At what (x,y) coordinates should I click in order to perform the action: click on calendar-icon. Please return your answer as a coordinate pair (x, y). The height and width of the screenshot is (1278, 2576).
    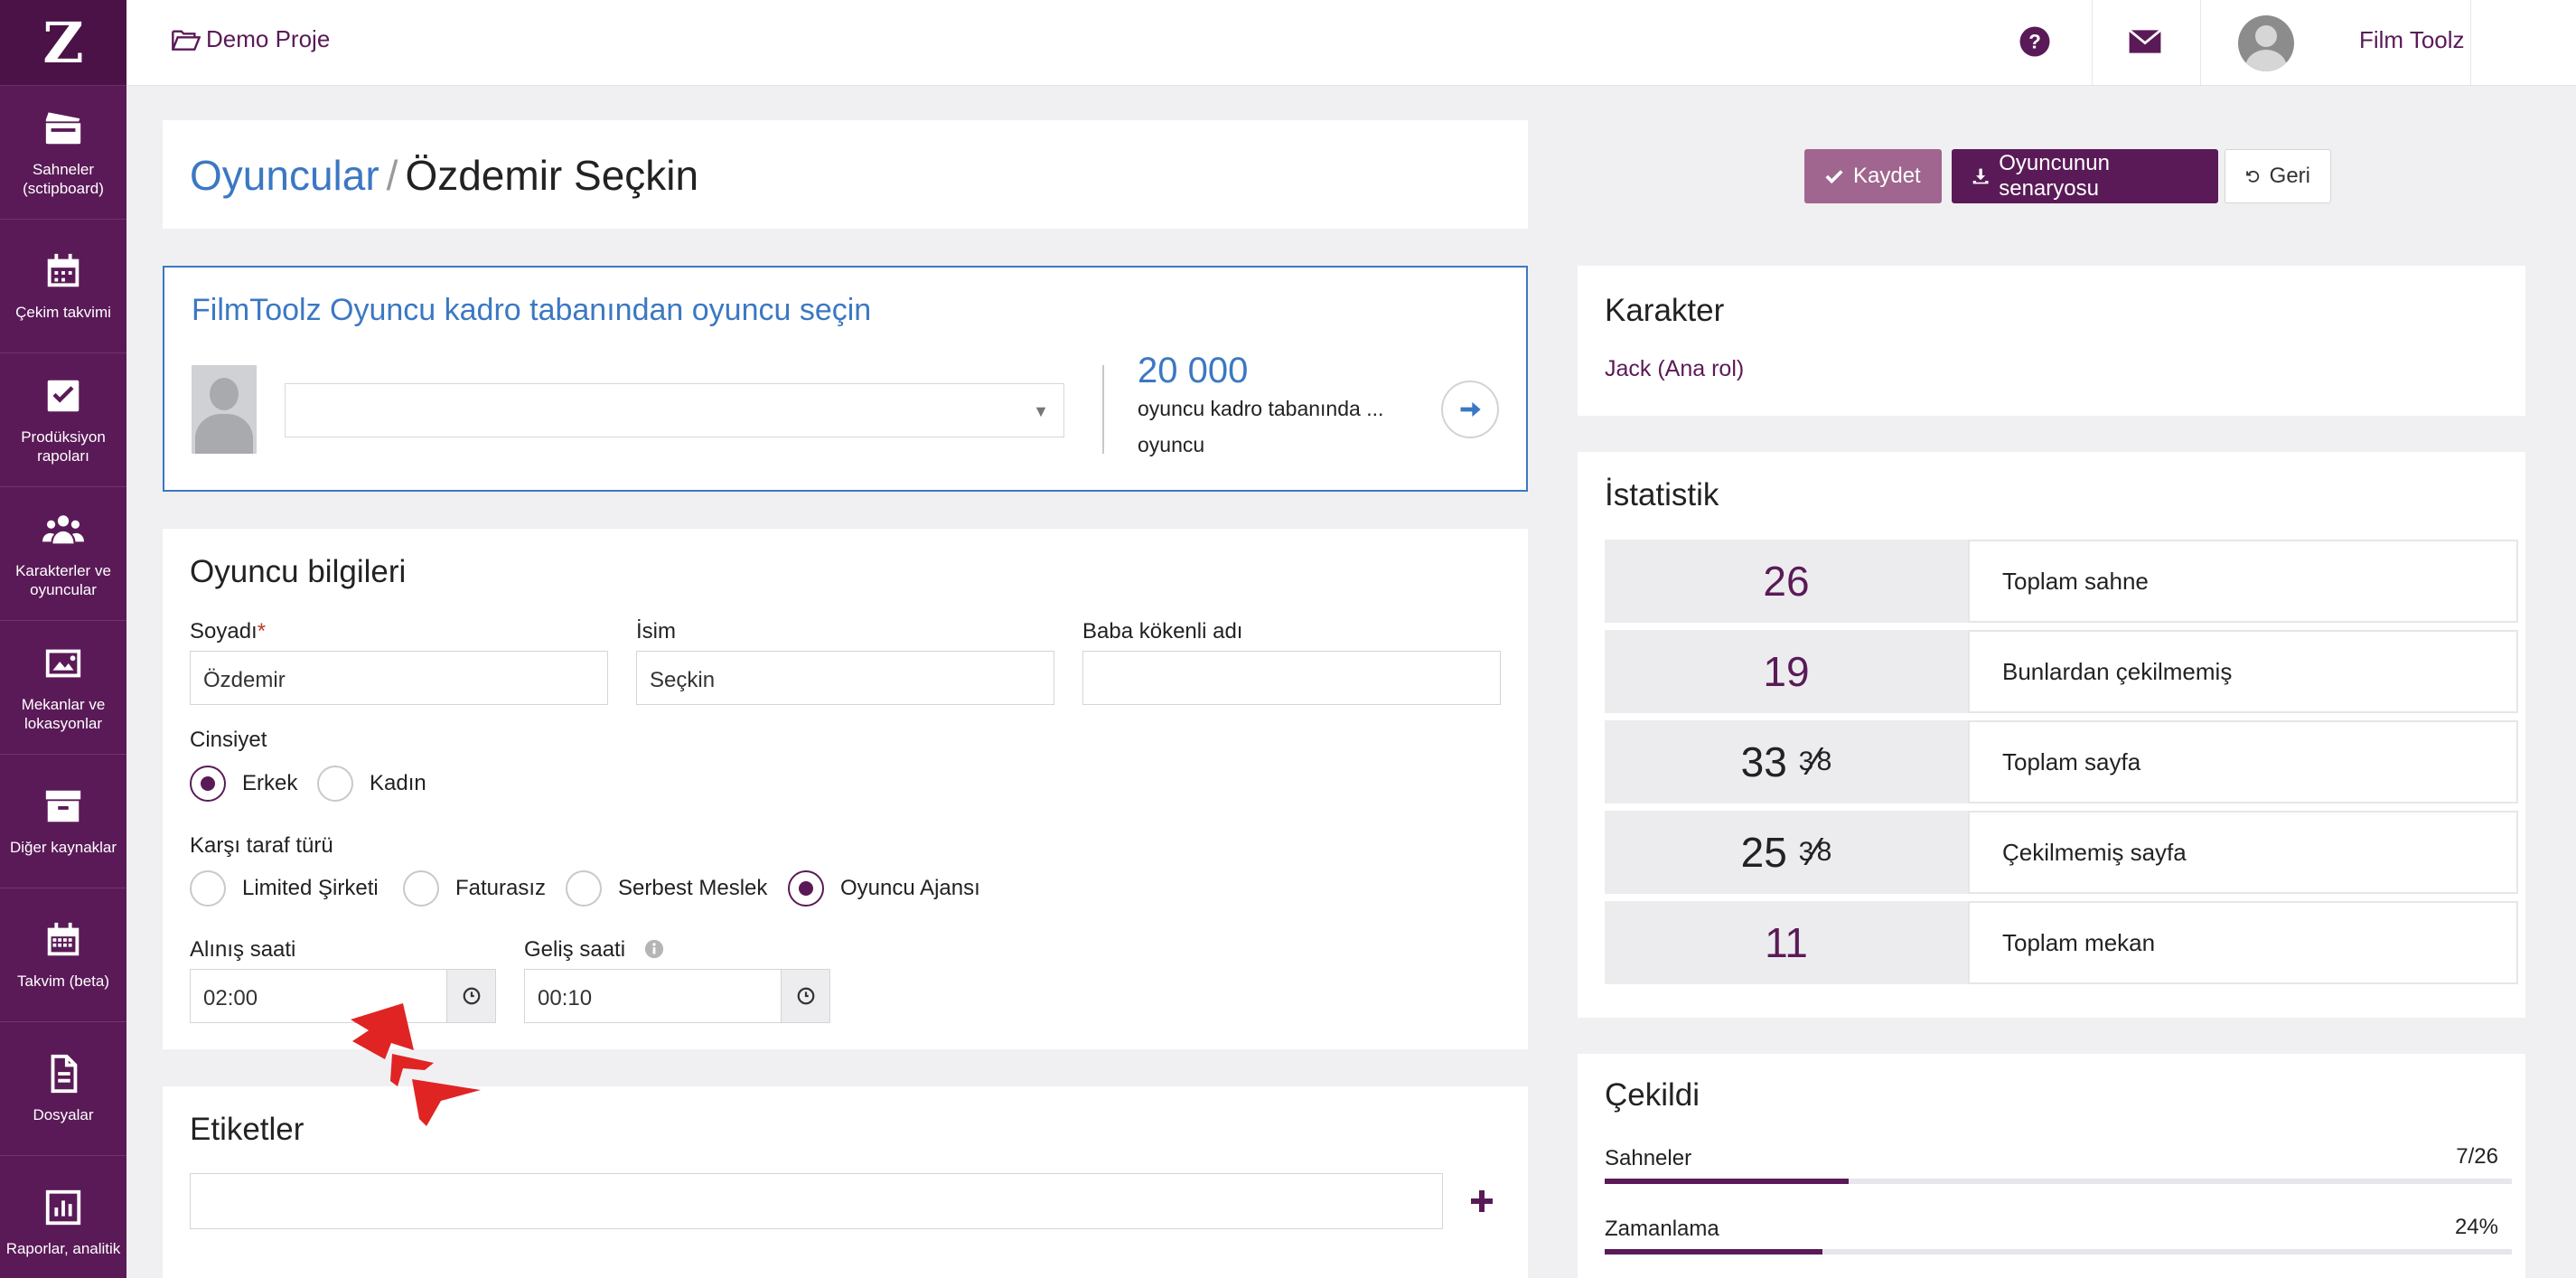
    Looking at the image, I should click on (63, 270).